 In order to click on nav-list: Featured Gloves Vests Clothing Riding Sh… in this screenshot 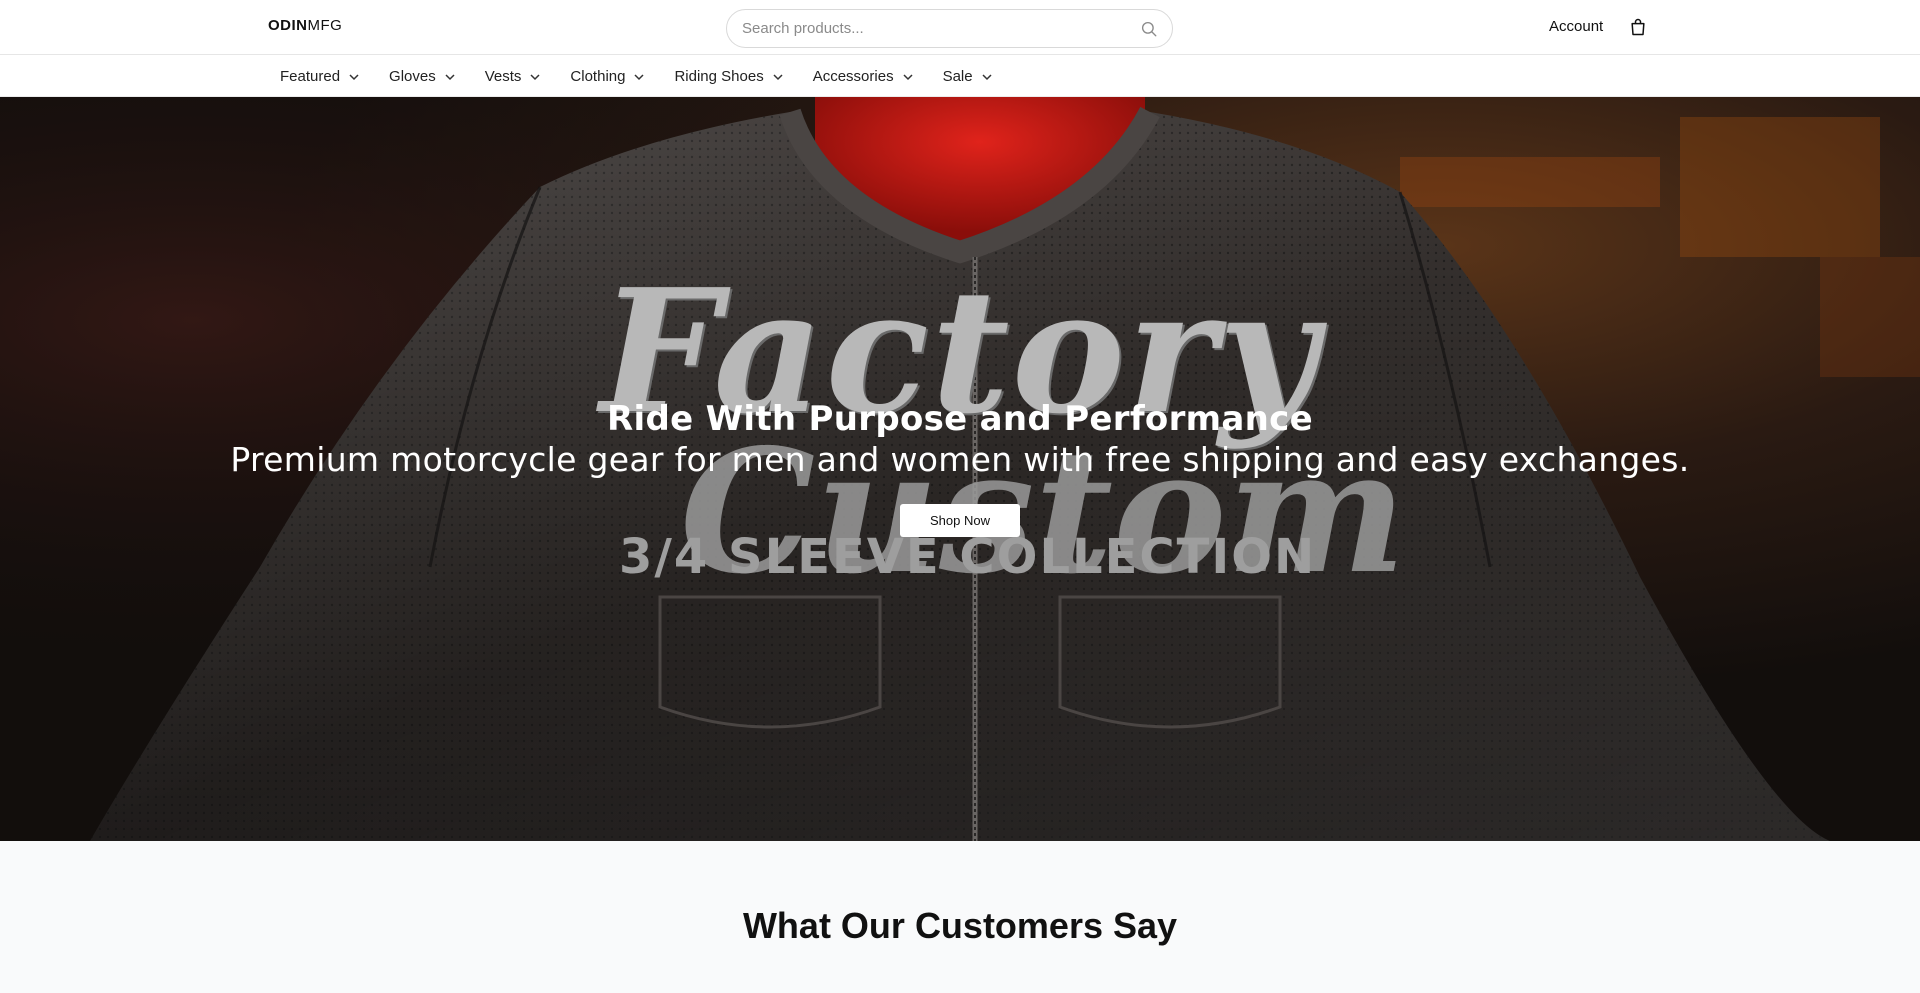, I will do `click(651, 76)`.